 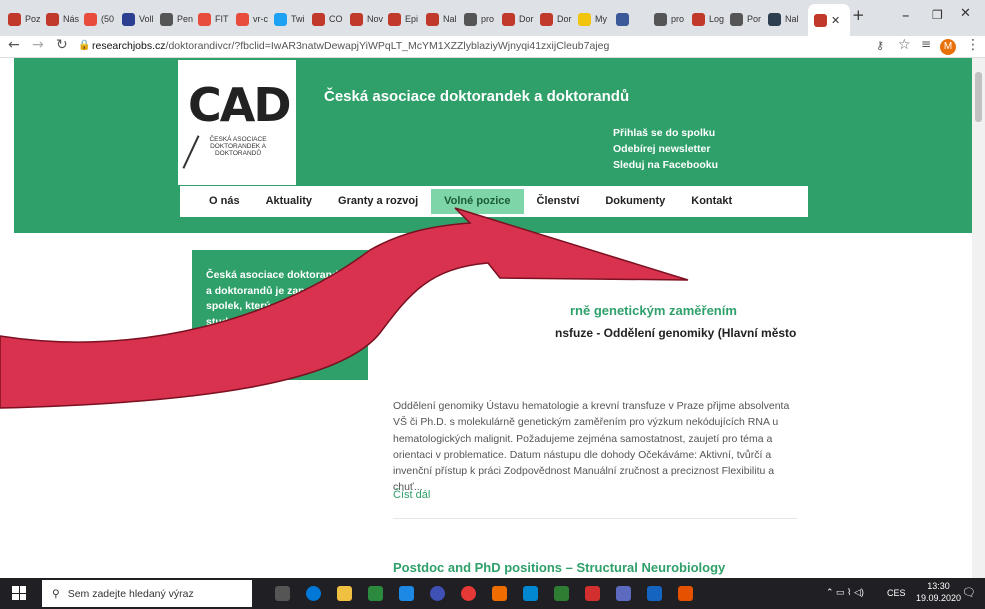 I want to click on tab-label: Twi, so click(x=298, y=19).